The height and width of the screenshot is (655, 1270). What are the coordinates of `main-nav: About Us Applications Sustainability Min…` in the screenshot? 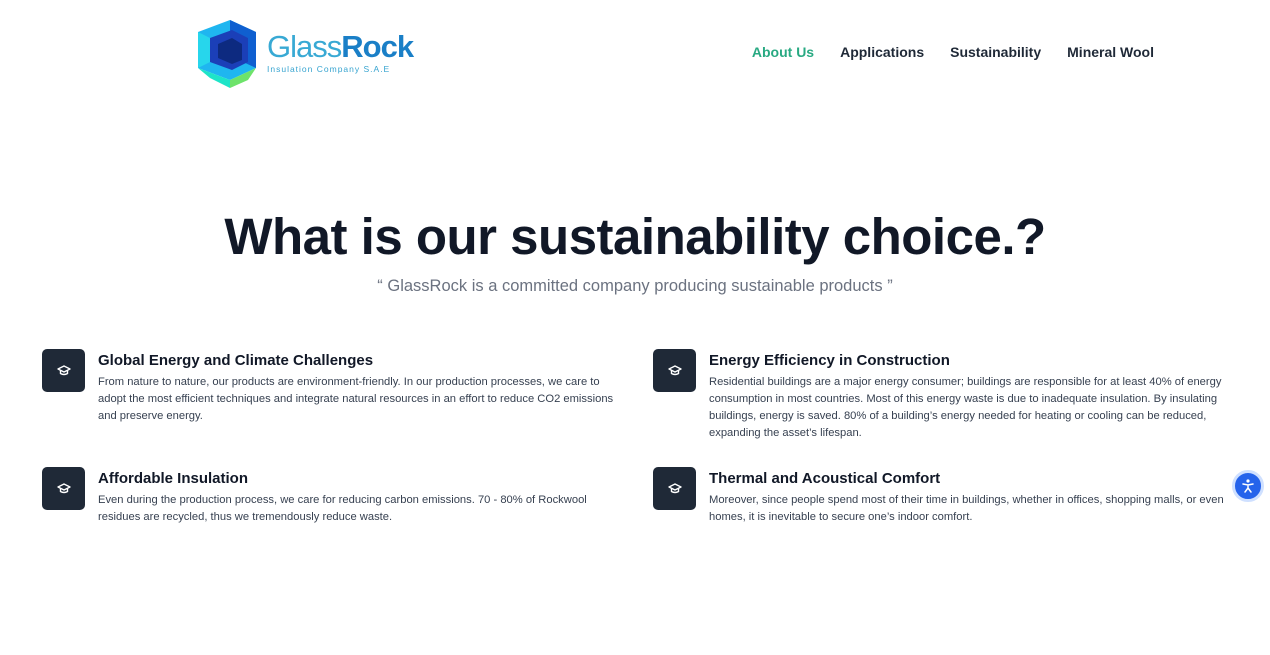 It's located at (953, 52).